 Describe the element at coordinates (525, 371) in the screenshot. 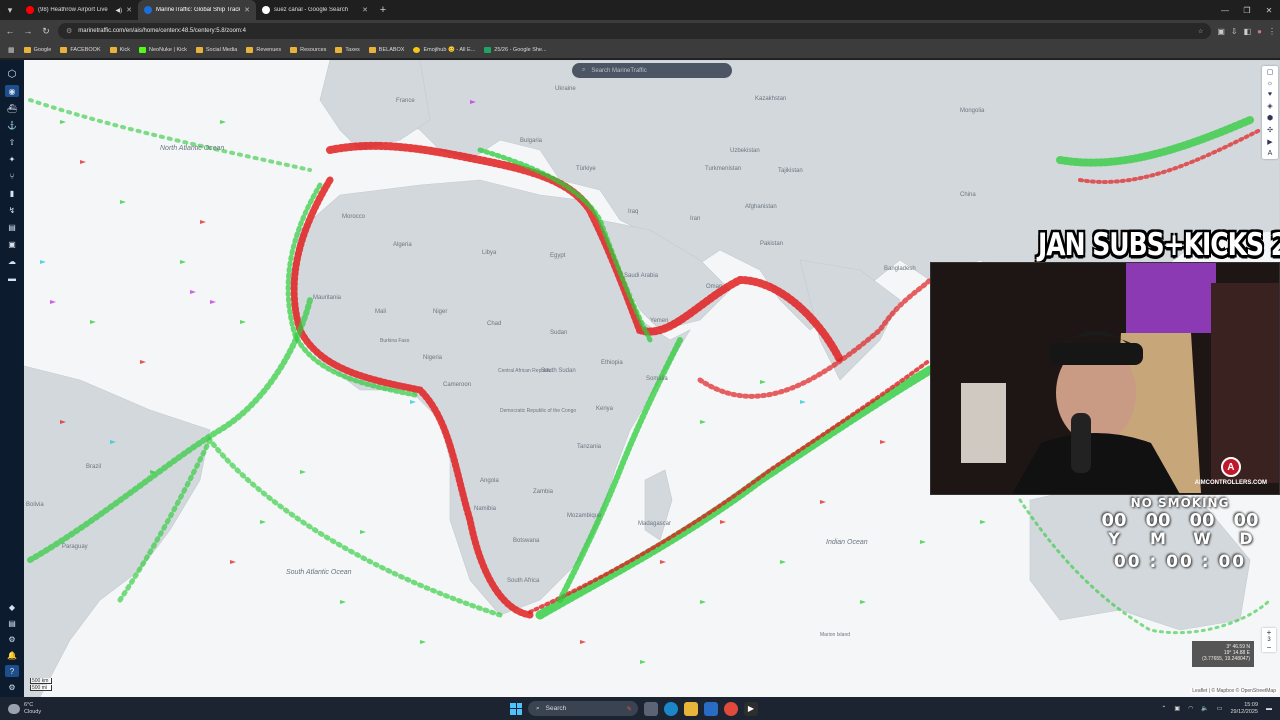

I see `map-label: Central African Republic` at that location.